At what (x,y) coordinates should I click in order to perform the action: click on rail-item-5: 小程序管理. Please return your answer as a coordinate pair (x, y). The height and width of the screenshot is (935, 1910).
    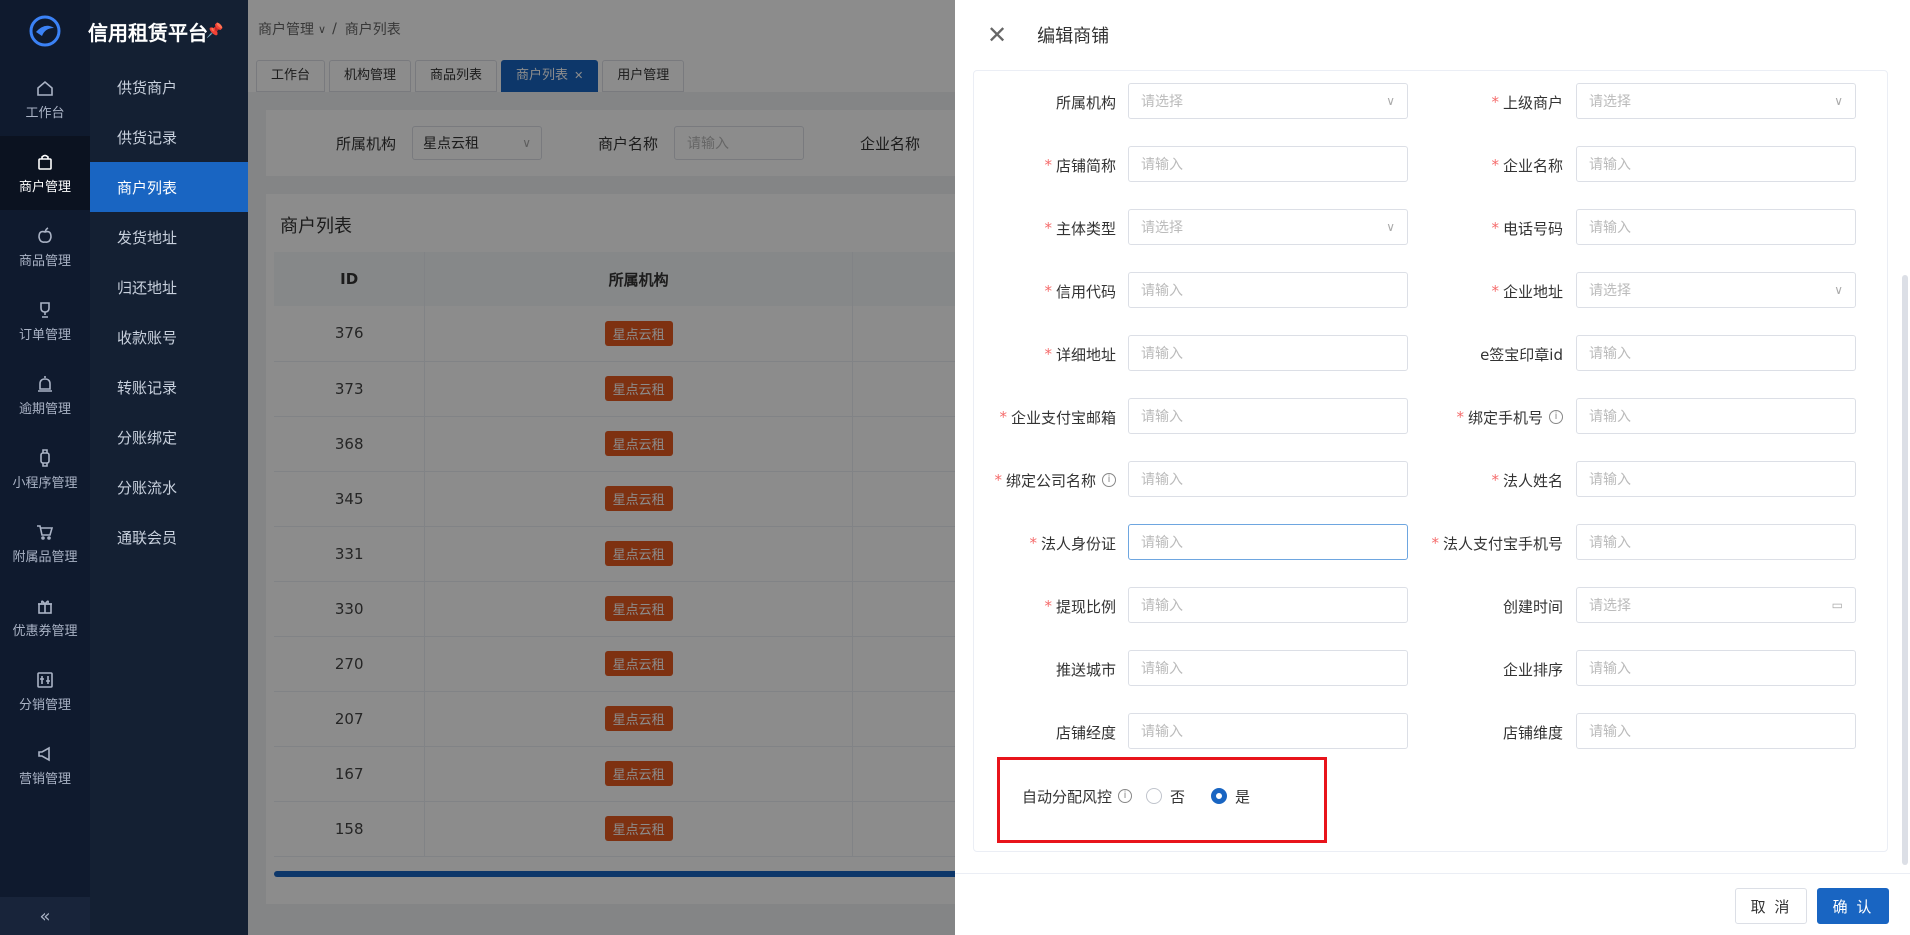
    Looking at the image, I should click on (45, 469).